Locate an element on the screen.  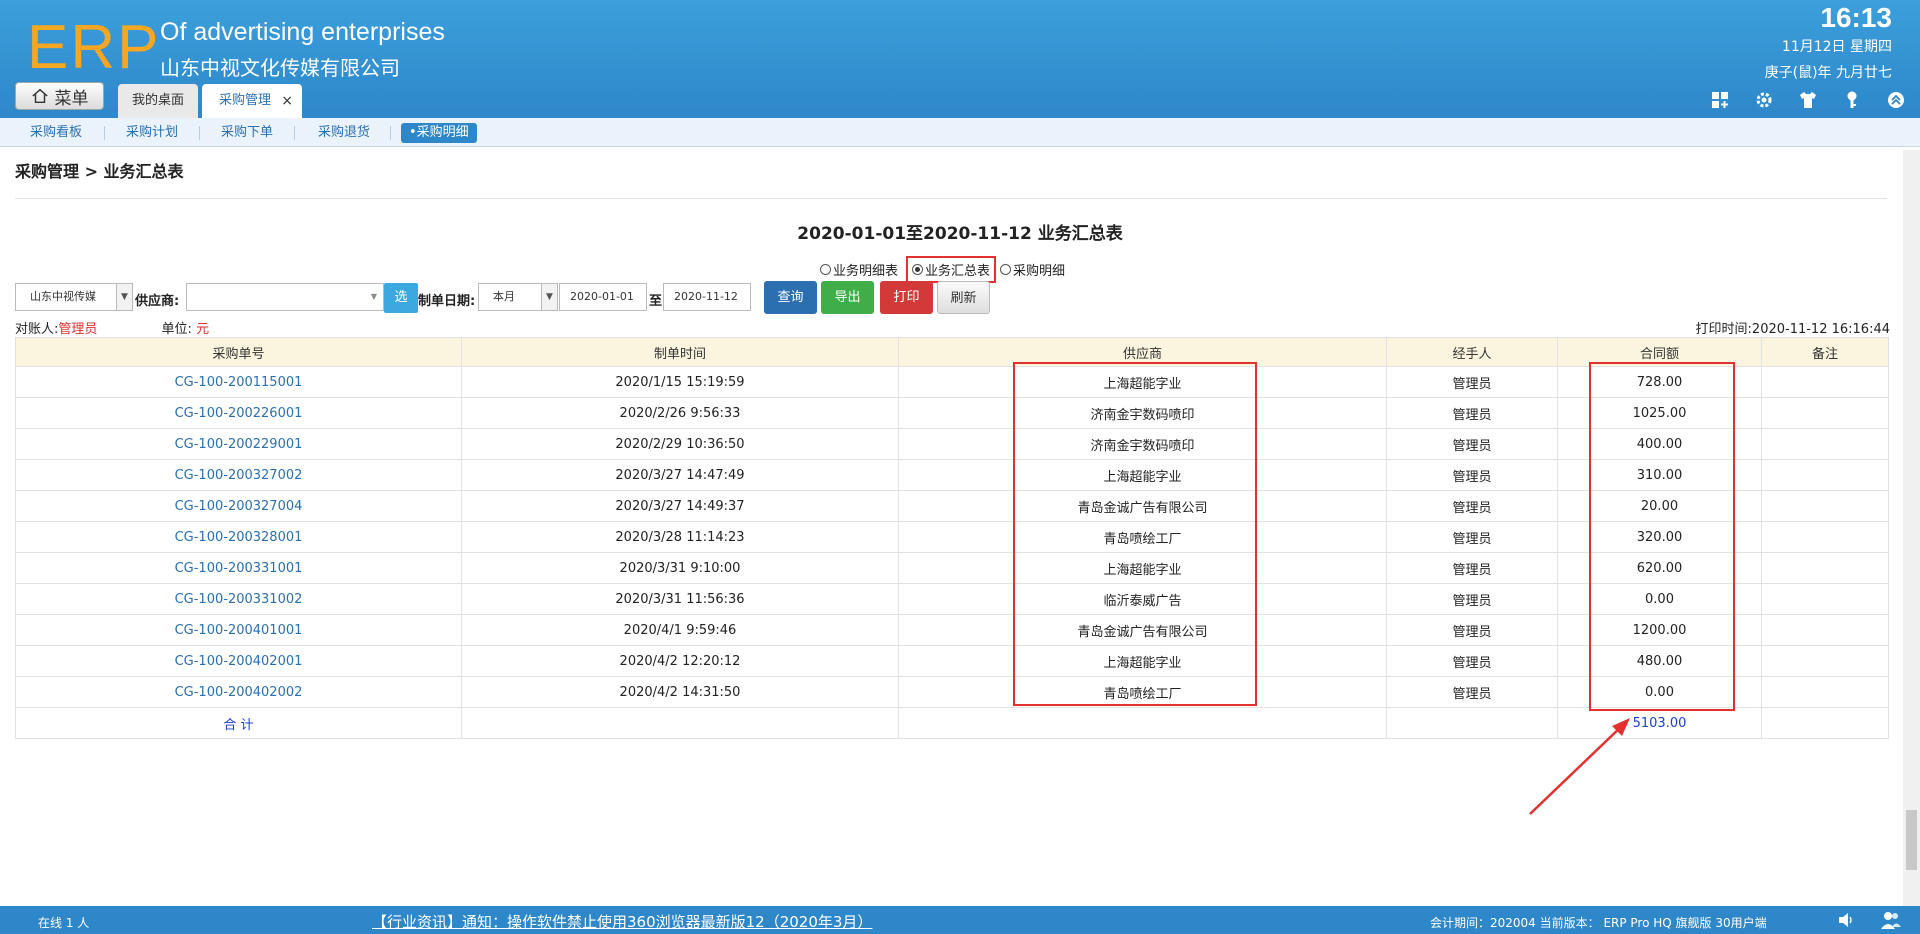
grid-add-icon is located at coordinates (1720, 100).